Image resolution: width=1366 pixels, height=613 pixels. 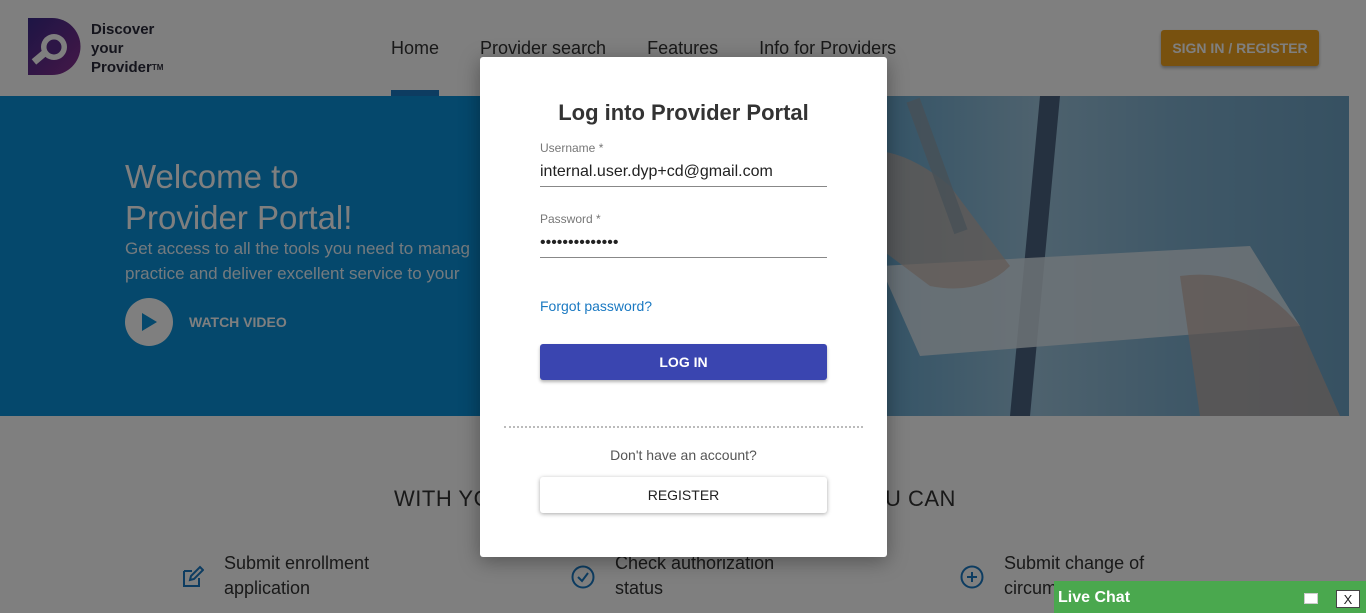 I want to click on username-label: Username *, so click(x=572, y=148).